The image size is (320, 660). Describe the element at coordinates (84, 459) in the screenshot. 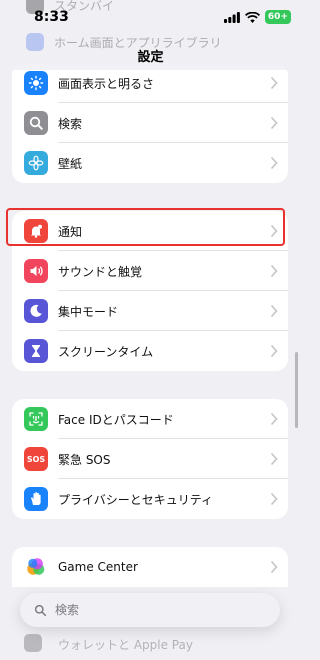

I see `settings-row-label: 緊急 SOS` at that location.